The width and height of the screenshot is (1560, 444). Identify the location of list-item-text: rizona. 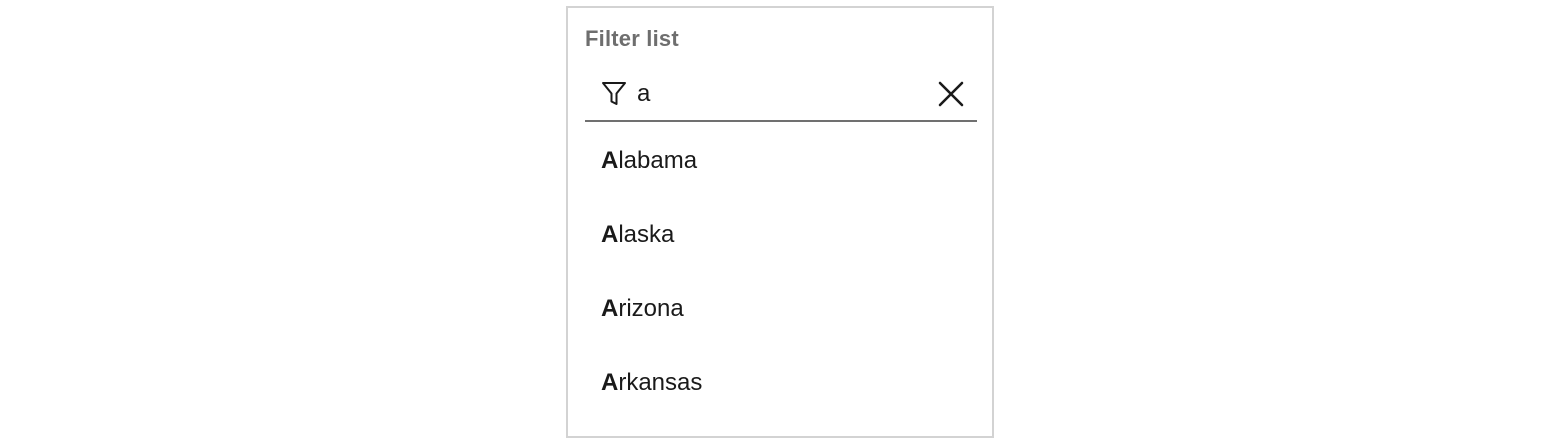
(651, 308).